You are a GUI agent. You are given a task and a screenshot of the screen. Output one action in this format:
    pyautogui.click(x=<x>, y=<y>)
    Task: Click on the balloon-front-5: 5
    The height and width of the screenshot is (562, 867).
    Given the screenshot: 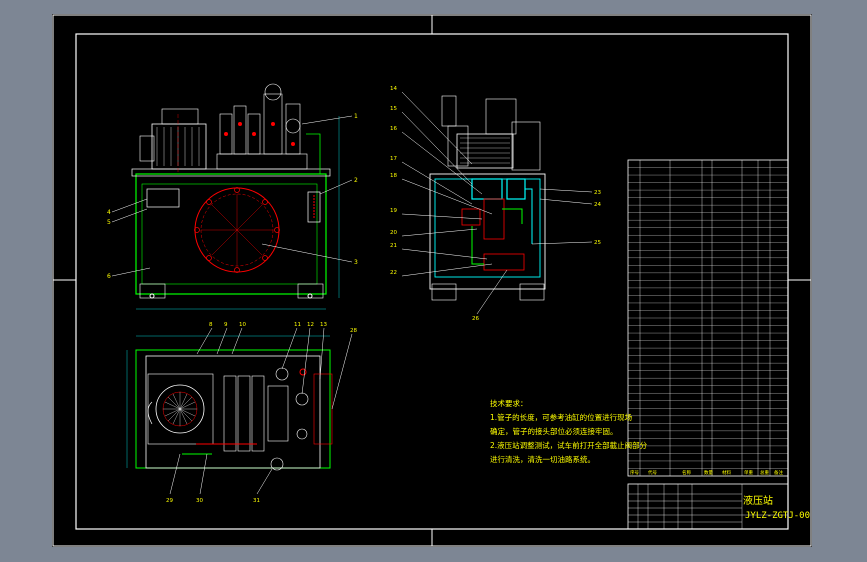 What is the action you would take?
    pyautogui.click(x=109, y=222)
    